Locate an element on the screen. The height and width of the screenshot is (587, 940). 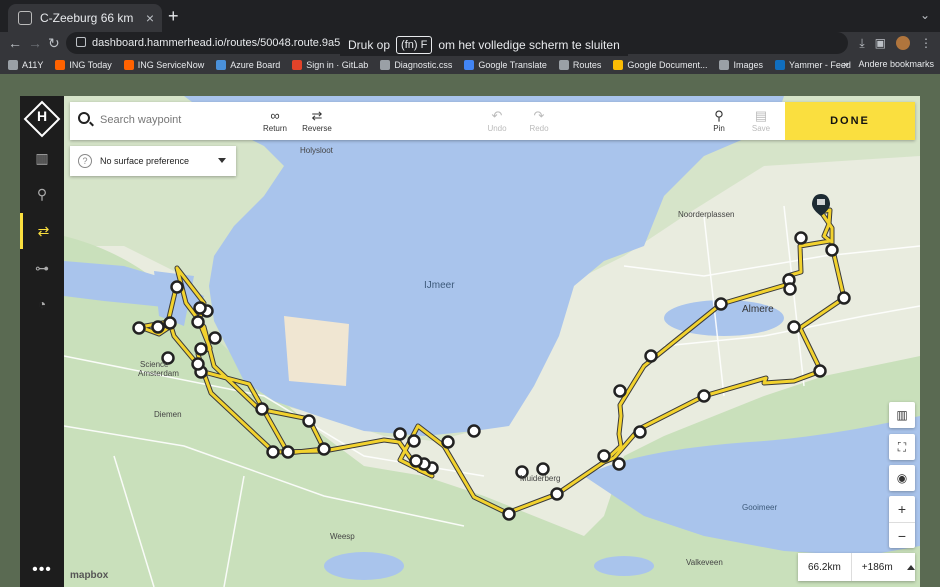
tab-title: C-Zeeburg 66 km is located at coordinates (87, 18).